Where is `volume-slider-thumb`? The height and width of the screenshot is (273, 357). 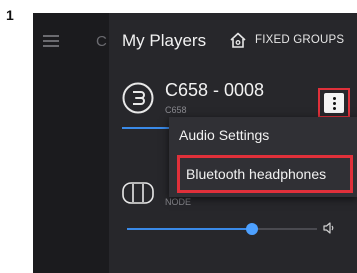
volume-slider-thumb is located at coordinates (252, 229).